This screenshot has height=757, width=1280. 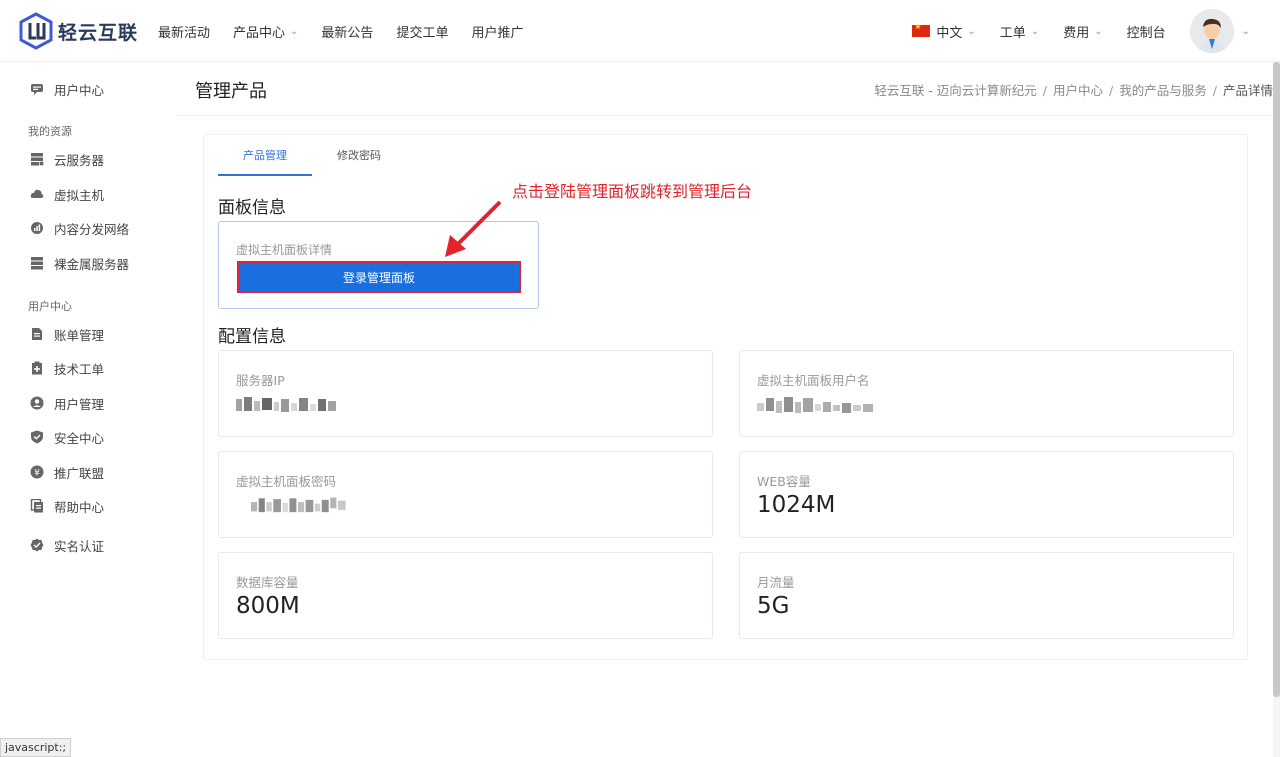 I want to click on server-icon, so click(x=37, y=159).